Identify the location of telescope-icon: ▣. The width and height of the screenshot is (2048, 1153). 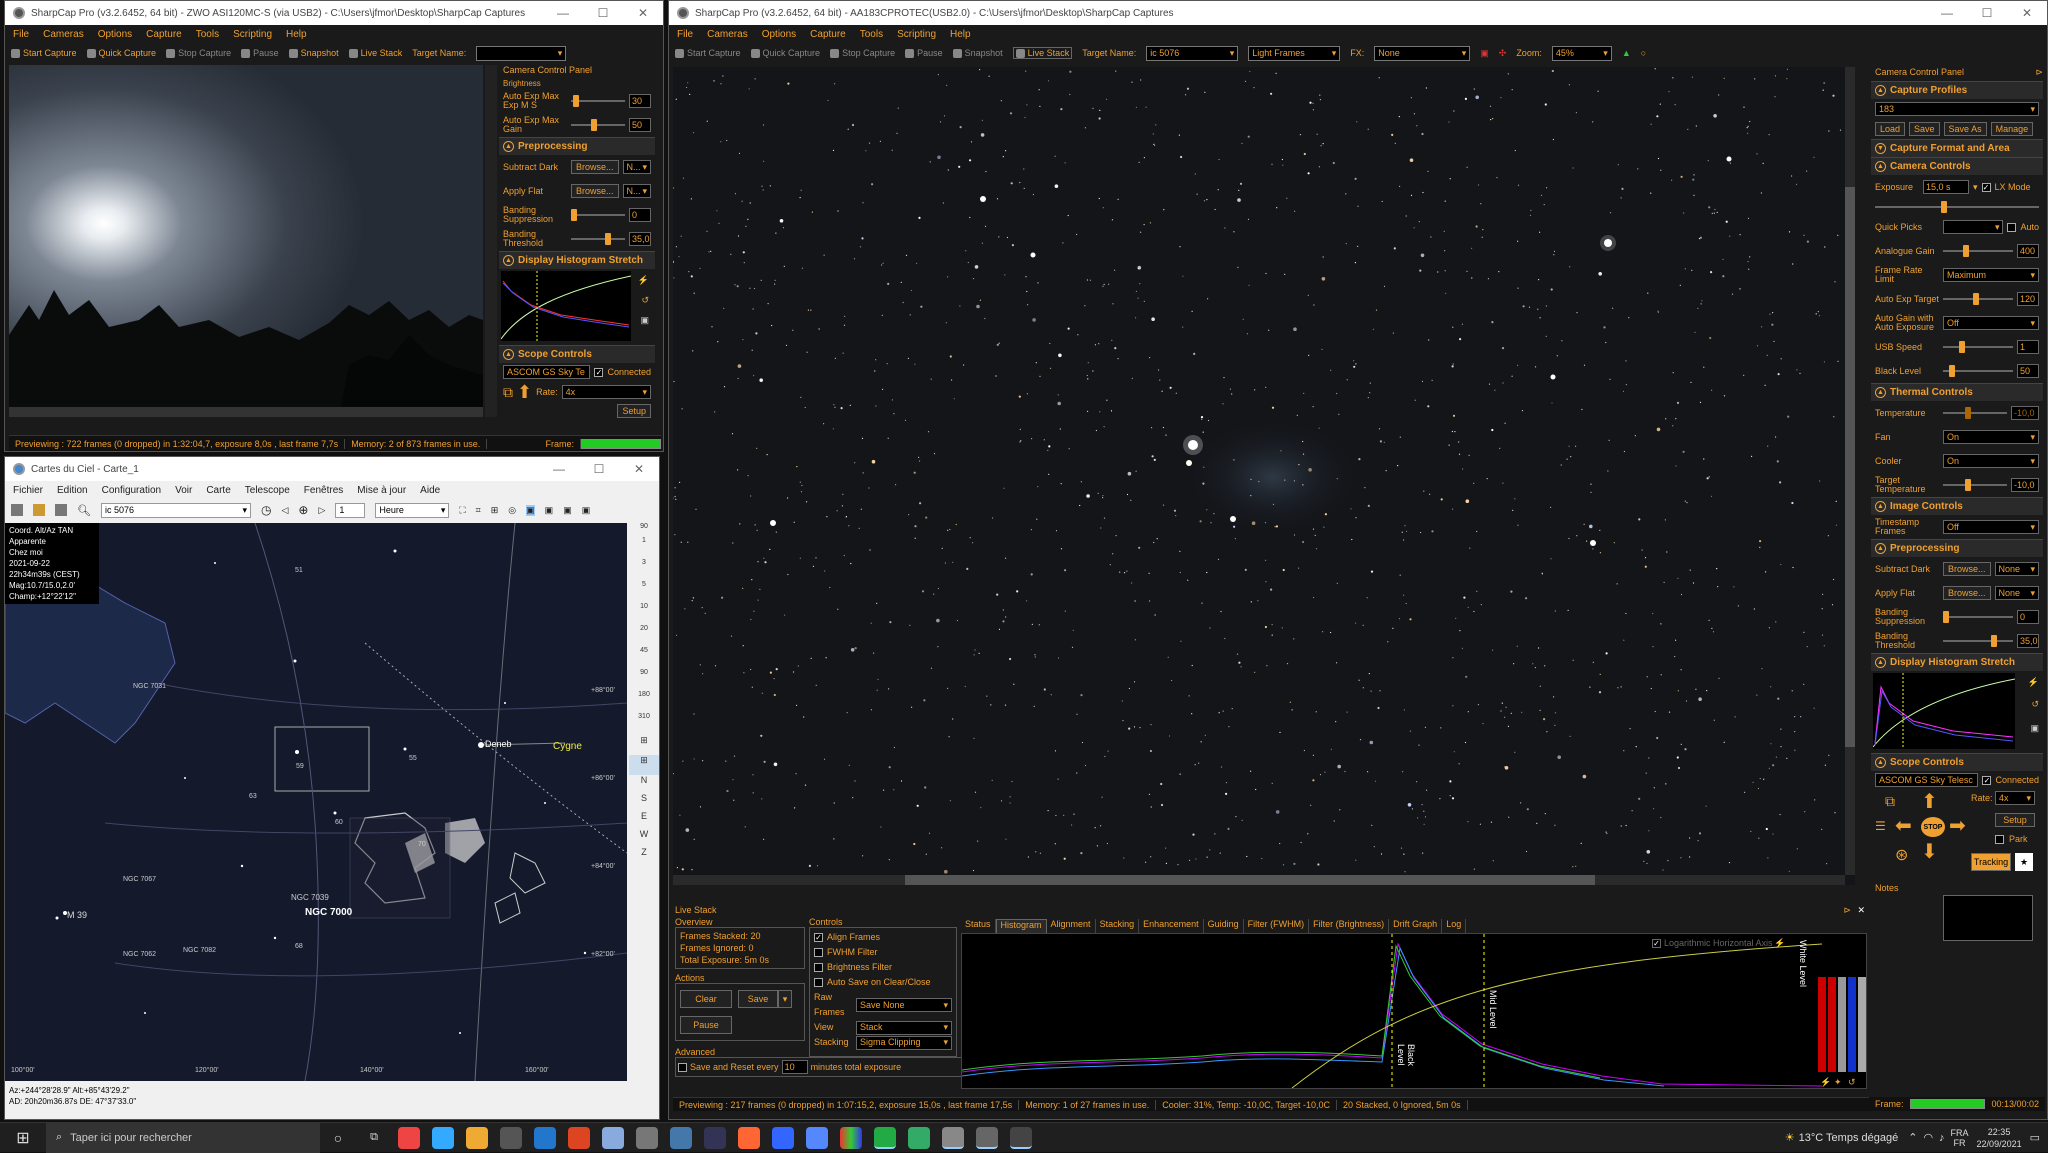
(530, 510).